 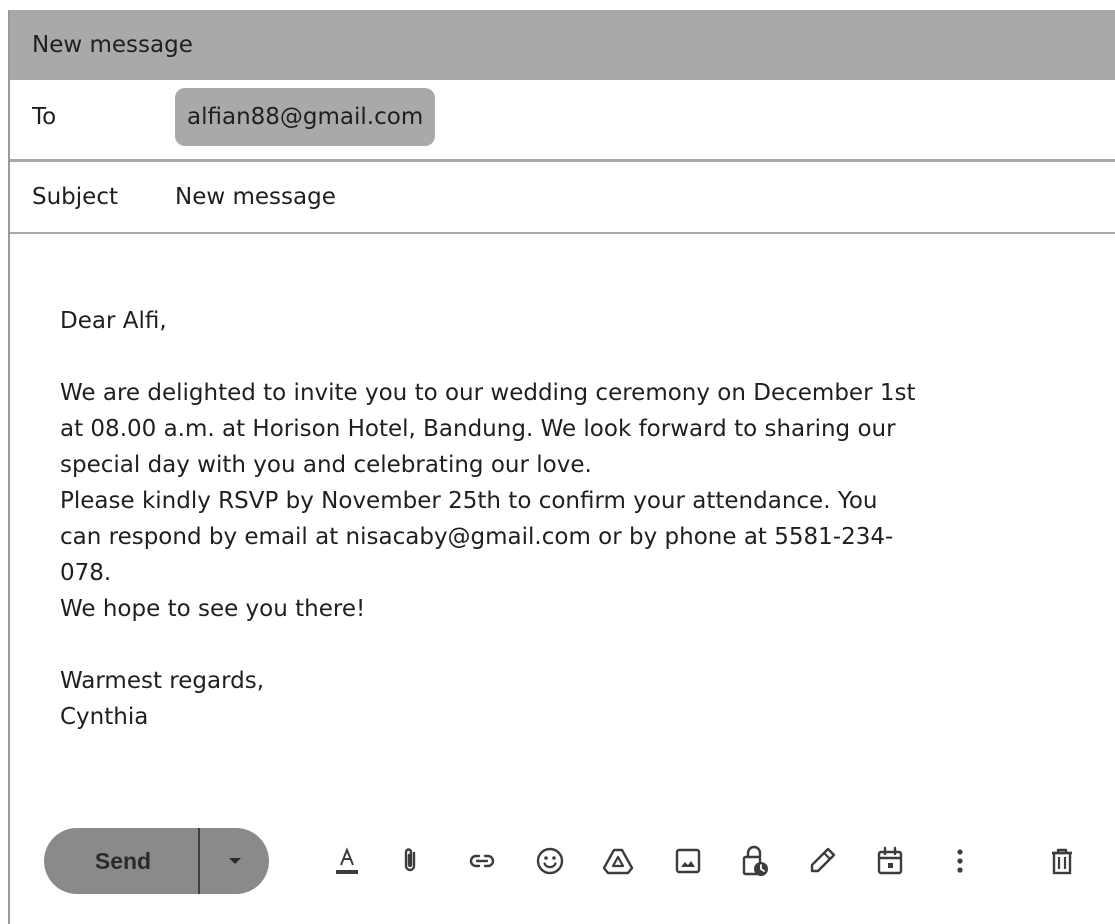 I want to click on emoji-icon, so click(x=550, y=861).